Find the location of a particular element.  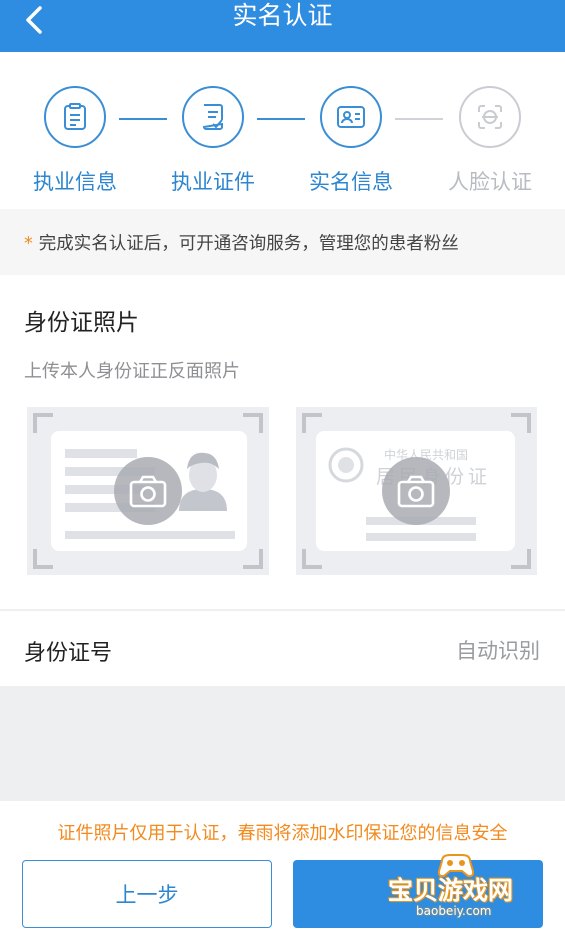

document-check-icon is located at coordinates (212, 117).